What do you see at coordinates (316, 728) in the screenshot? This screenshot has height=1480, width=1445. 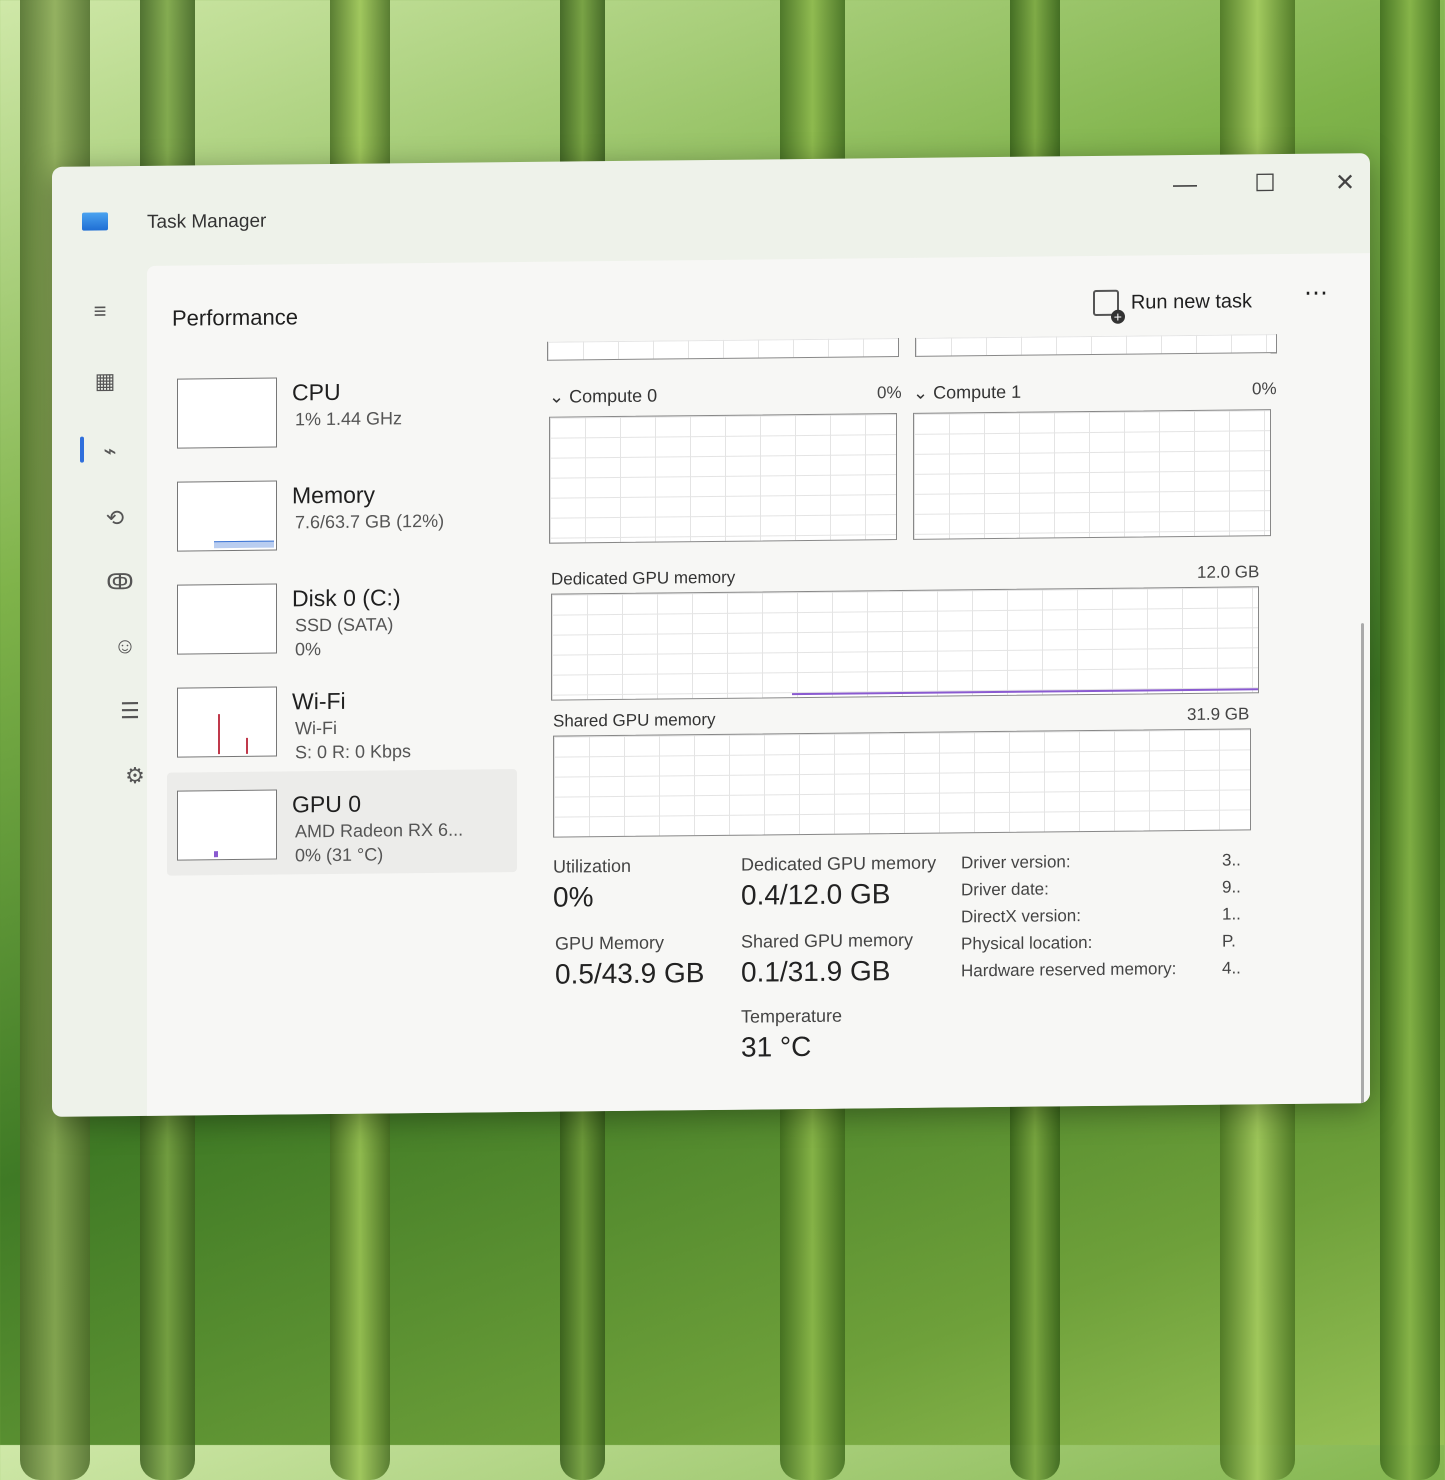 I see `device-detail: Wi-Fi` at bounding box center [316, 728].